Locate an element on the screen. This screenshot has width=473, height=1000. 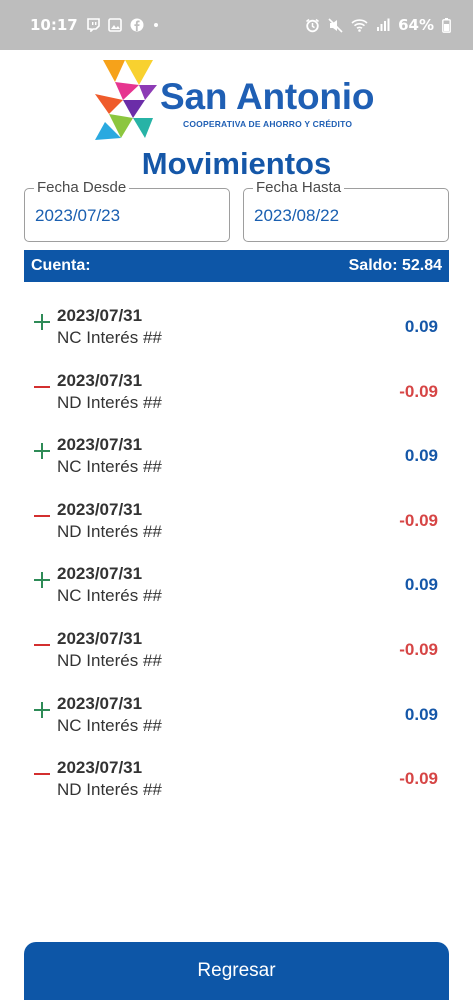
date-from-label: Fecha Desde is located at coordinates (82, 188).